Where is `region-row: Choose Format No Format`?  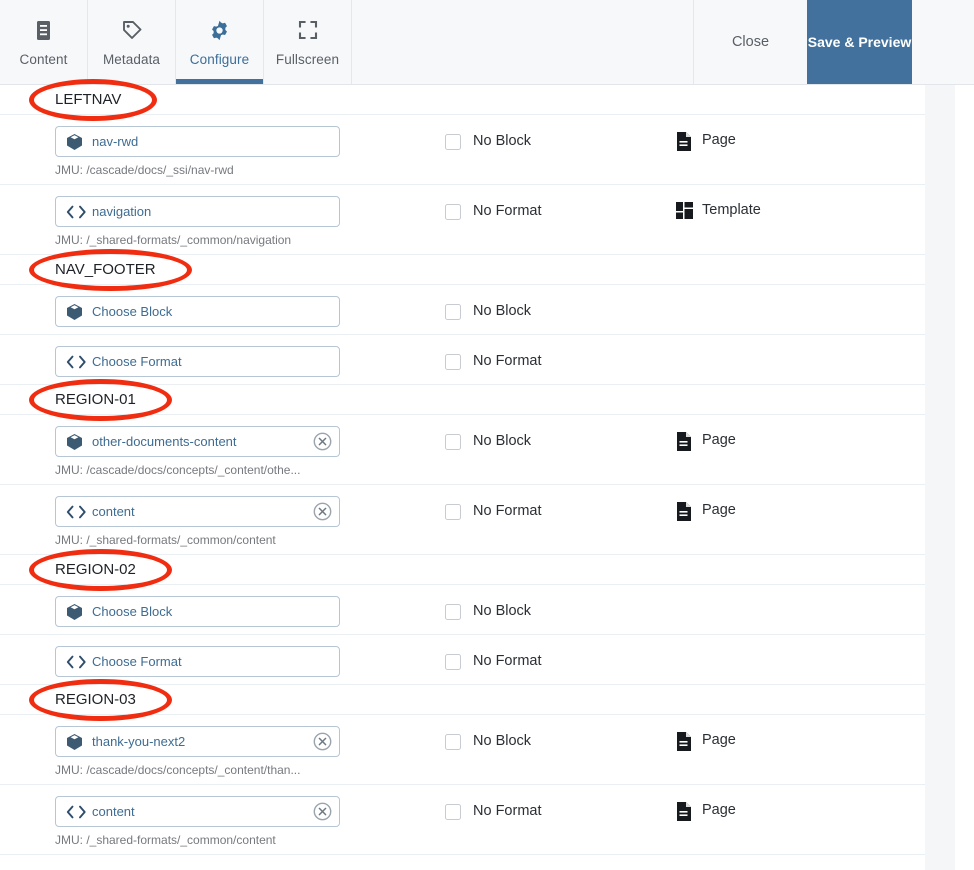 region-row: Choose Format No Format is located at coordinates (462, 660).